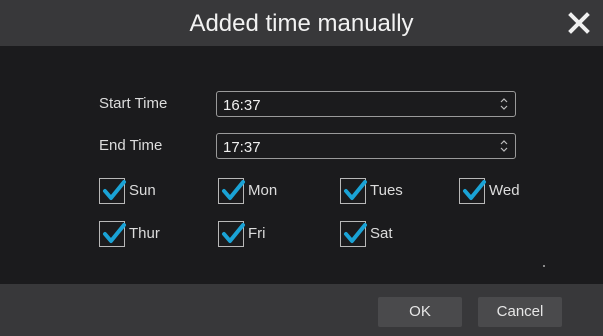  What do you see at coordinates (366, 146) in the screenshot?
I see `end-time-input: 17:37` at bounding box center [366, 146].